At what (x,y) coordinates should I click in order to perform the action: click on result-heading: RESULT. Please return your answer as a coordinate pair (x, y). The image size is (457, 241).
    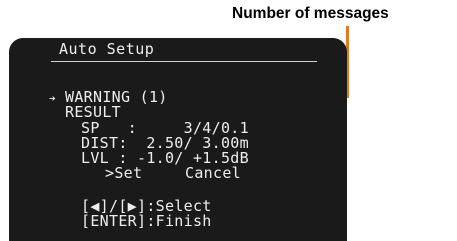
    Looking at the image, I should click on (93, 112).